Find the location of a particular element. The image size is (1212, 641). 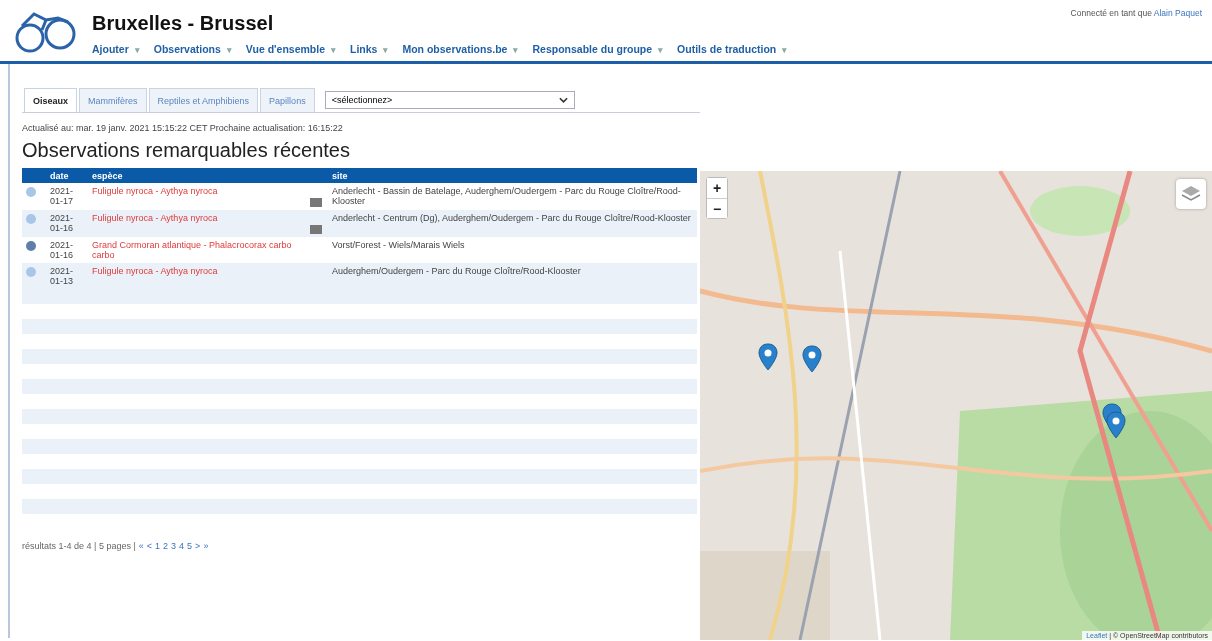

login-status: Connecté en tant que Alain Paquet is located at coordinates (1136, 13).